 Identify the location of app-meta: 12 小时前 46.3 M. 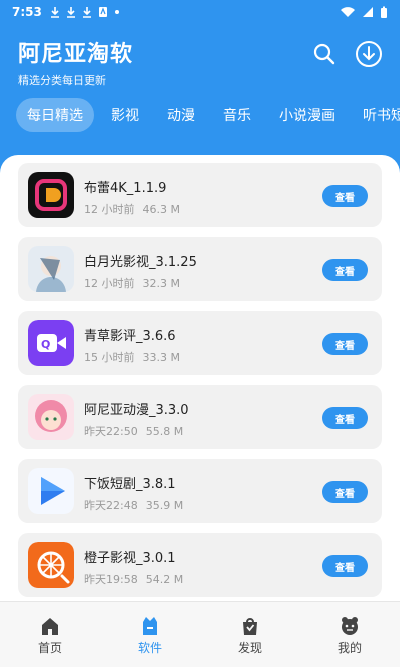
(132, 209).